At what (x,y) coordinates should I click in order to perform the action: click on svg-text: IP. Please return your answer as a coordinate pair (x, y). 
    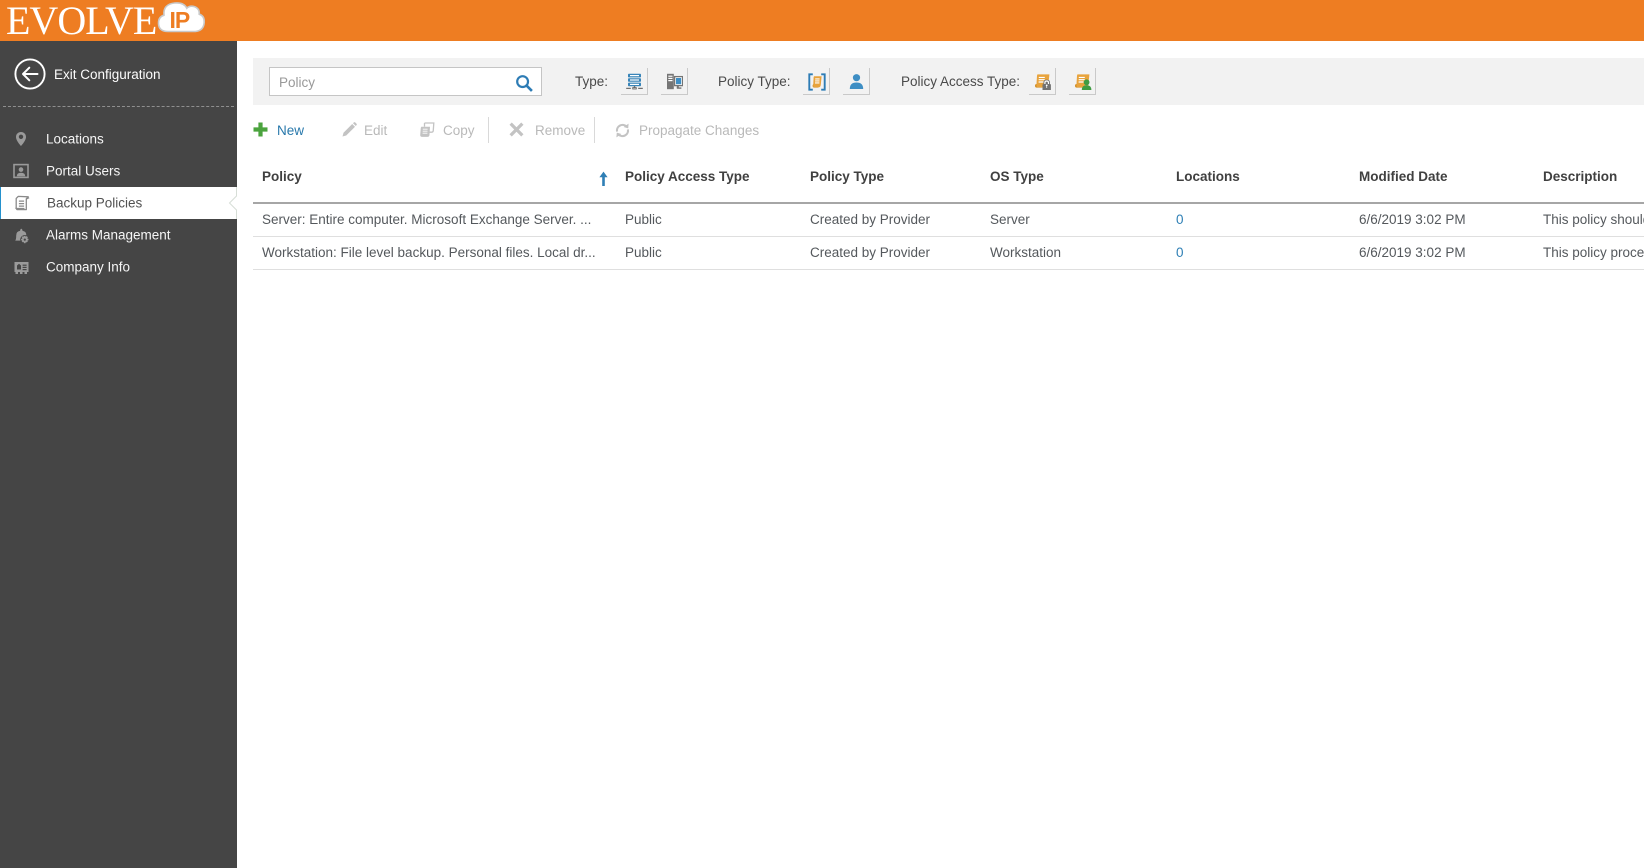
    Looking at the image, I should click on (180, 20).